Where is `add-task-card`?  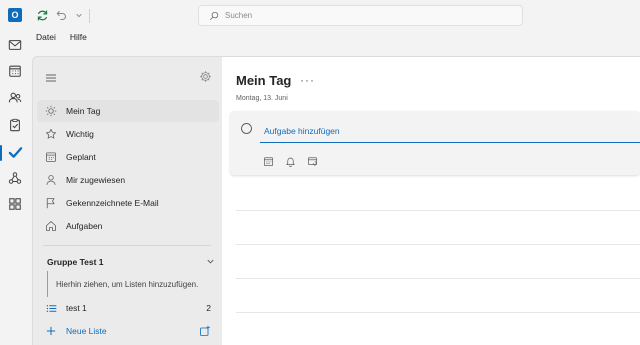 add-task-card is located at coordinates (435, 143).